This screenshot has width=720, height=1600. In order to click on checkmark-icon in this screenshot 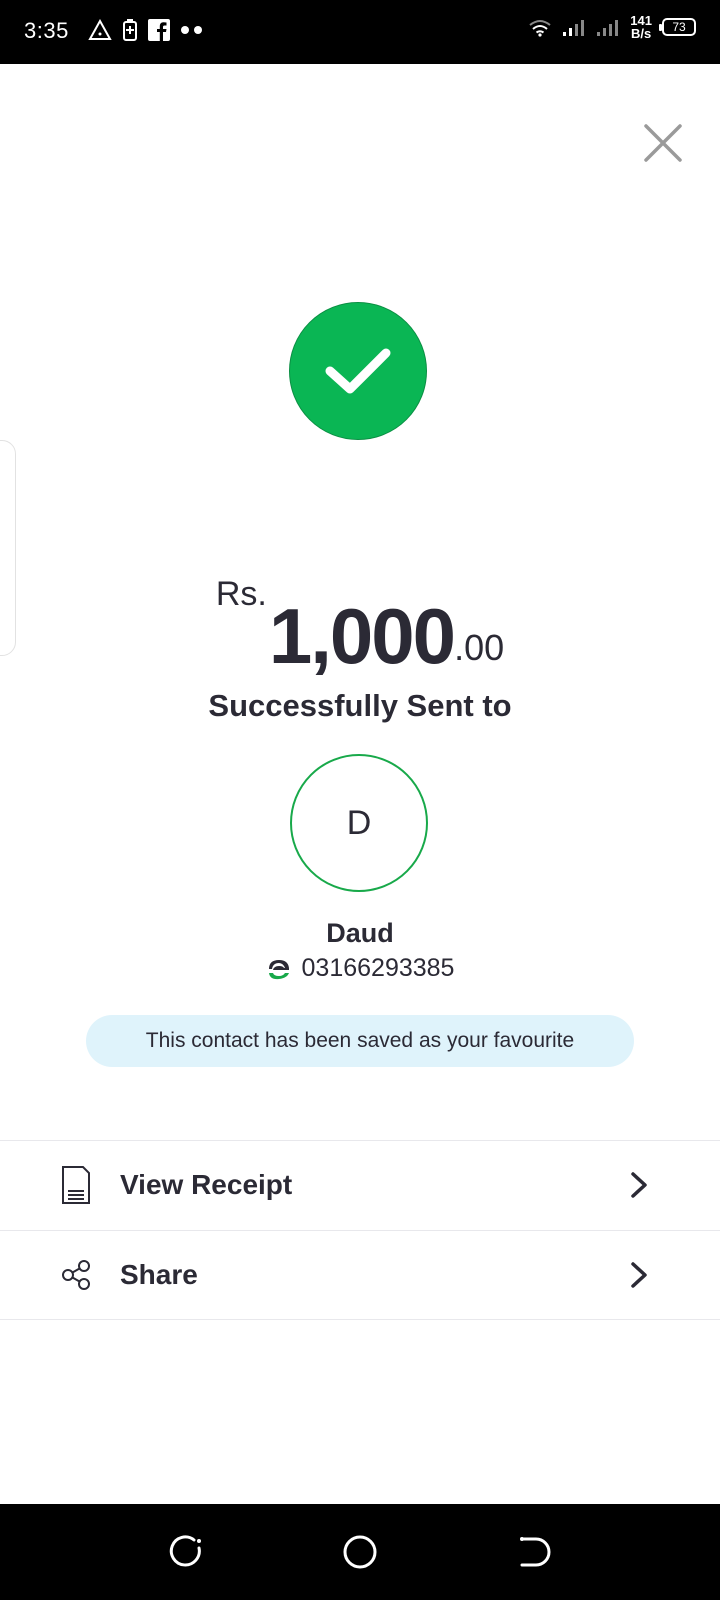, I will do `click(358, 371)`.